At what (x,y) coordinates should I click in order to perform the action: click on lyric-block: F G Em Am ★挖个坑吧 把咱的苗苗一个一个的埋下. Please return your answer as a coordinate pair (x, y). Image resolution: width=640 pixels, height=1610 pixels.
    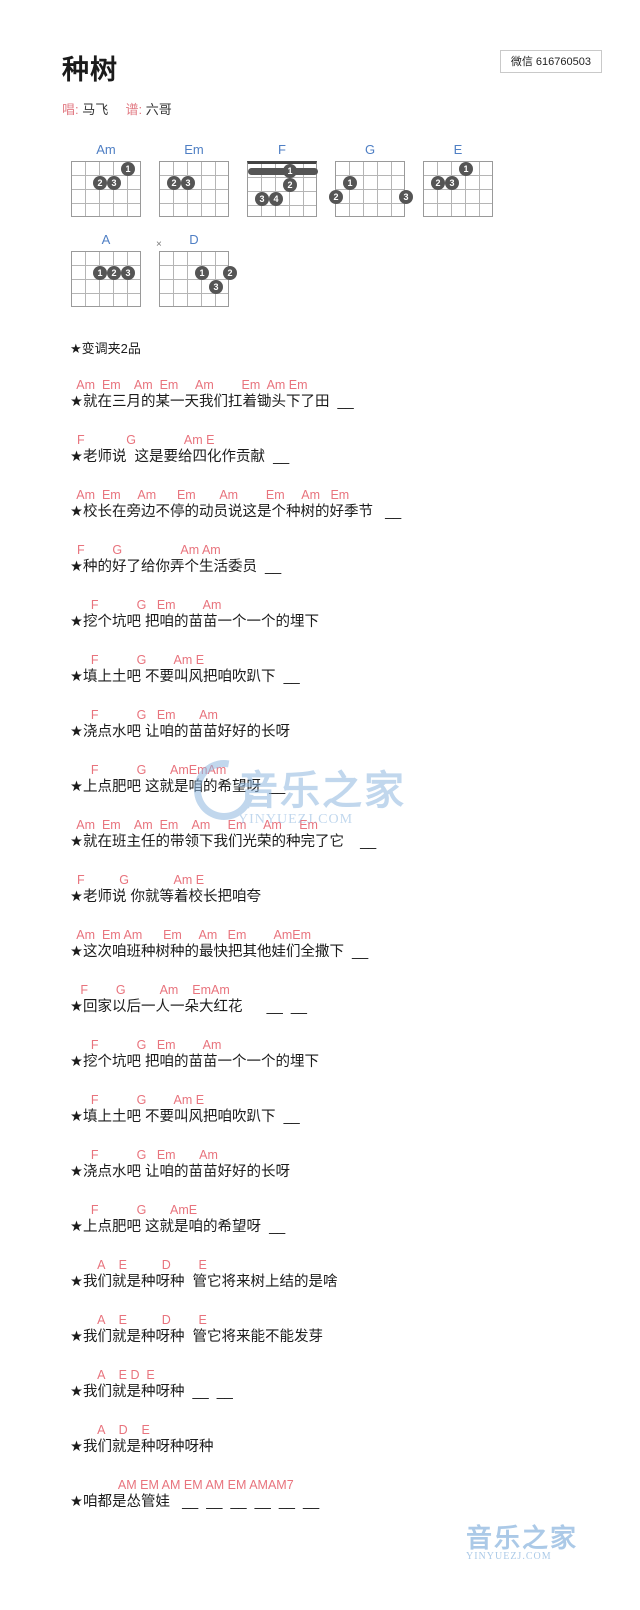
    Looking at the image, I should click on (194, 615).